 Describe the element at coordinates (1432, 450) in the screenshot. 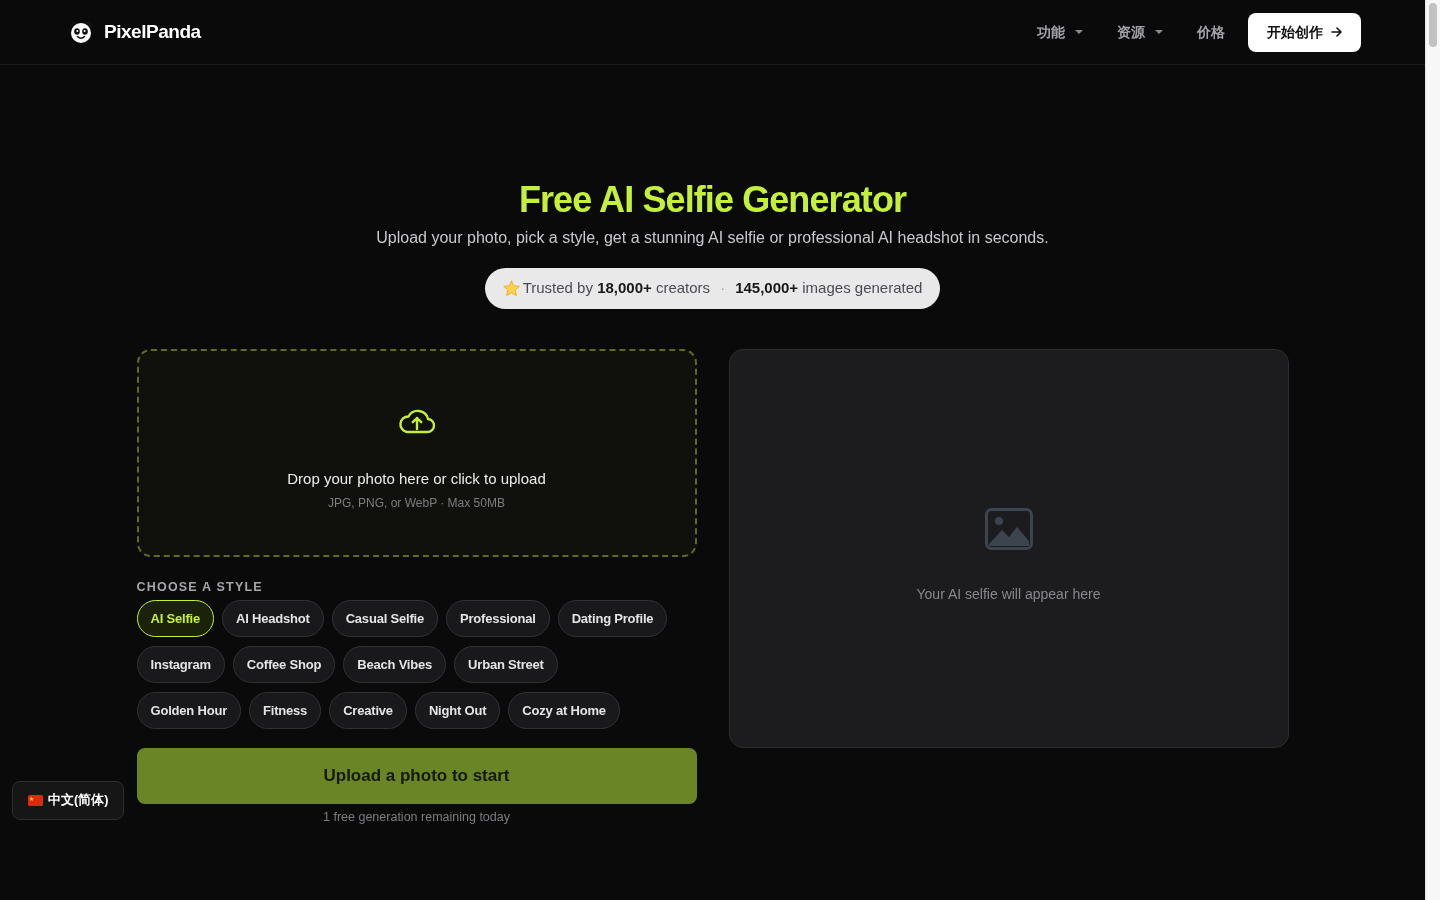

I see `scrollbar` at that location.